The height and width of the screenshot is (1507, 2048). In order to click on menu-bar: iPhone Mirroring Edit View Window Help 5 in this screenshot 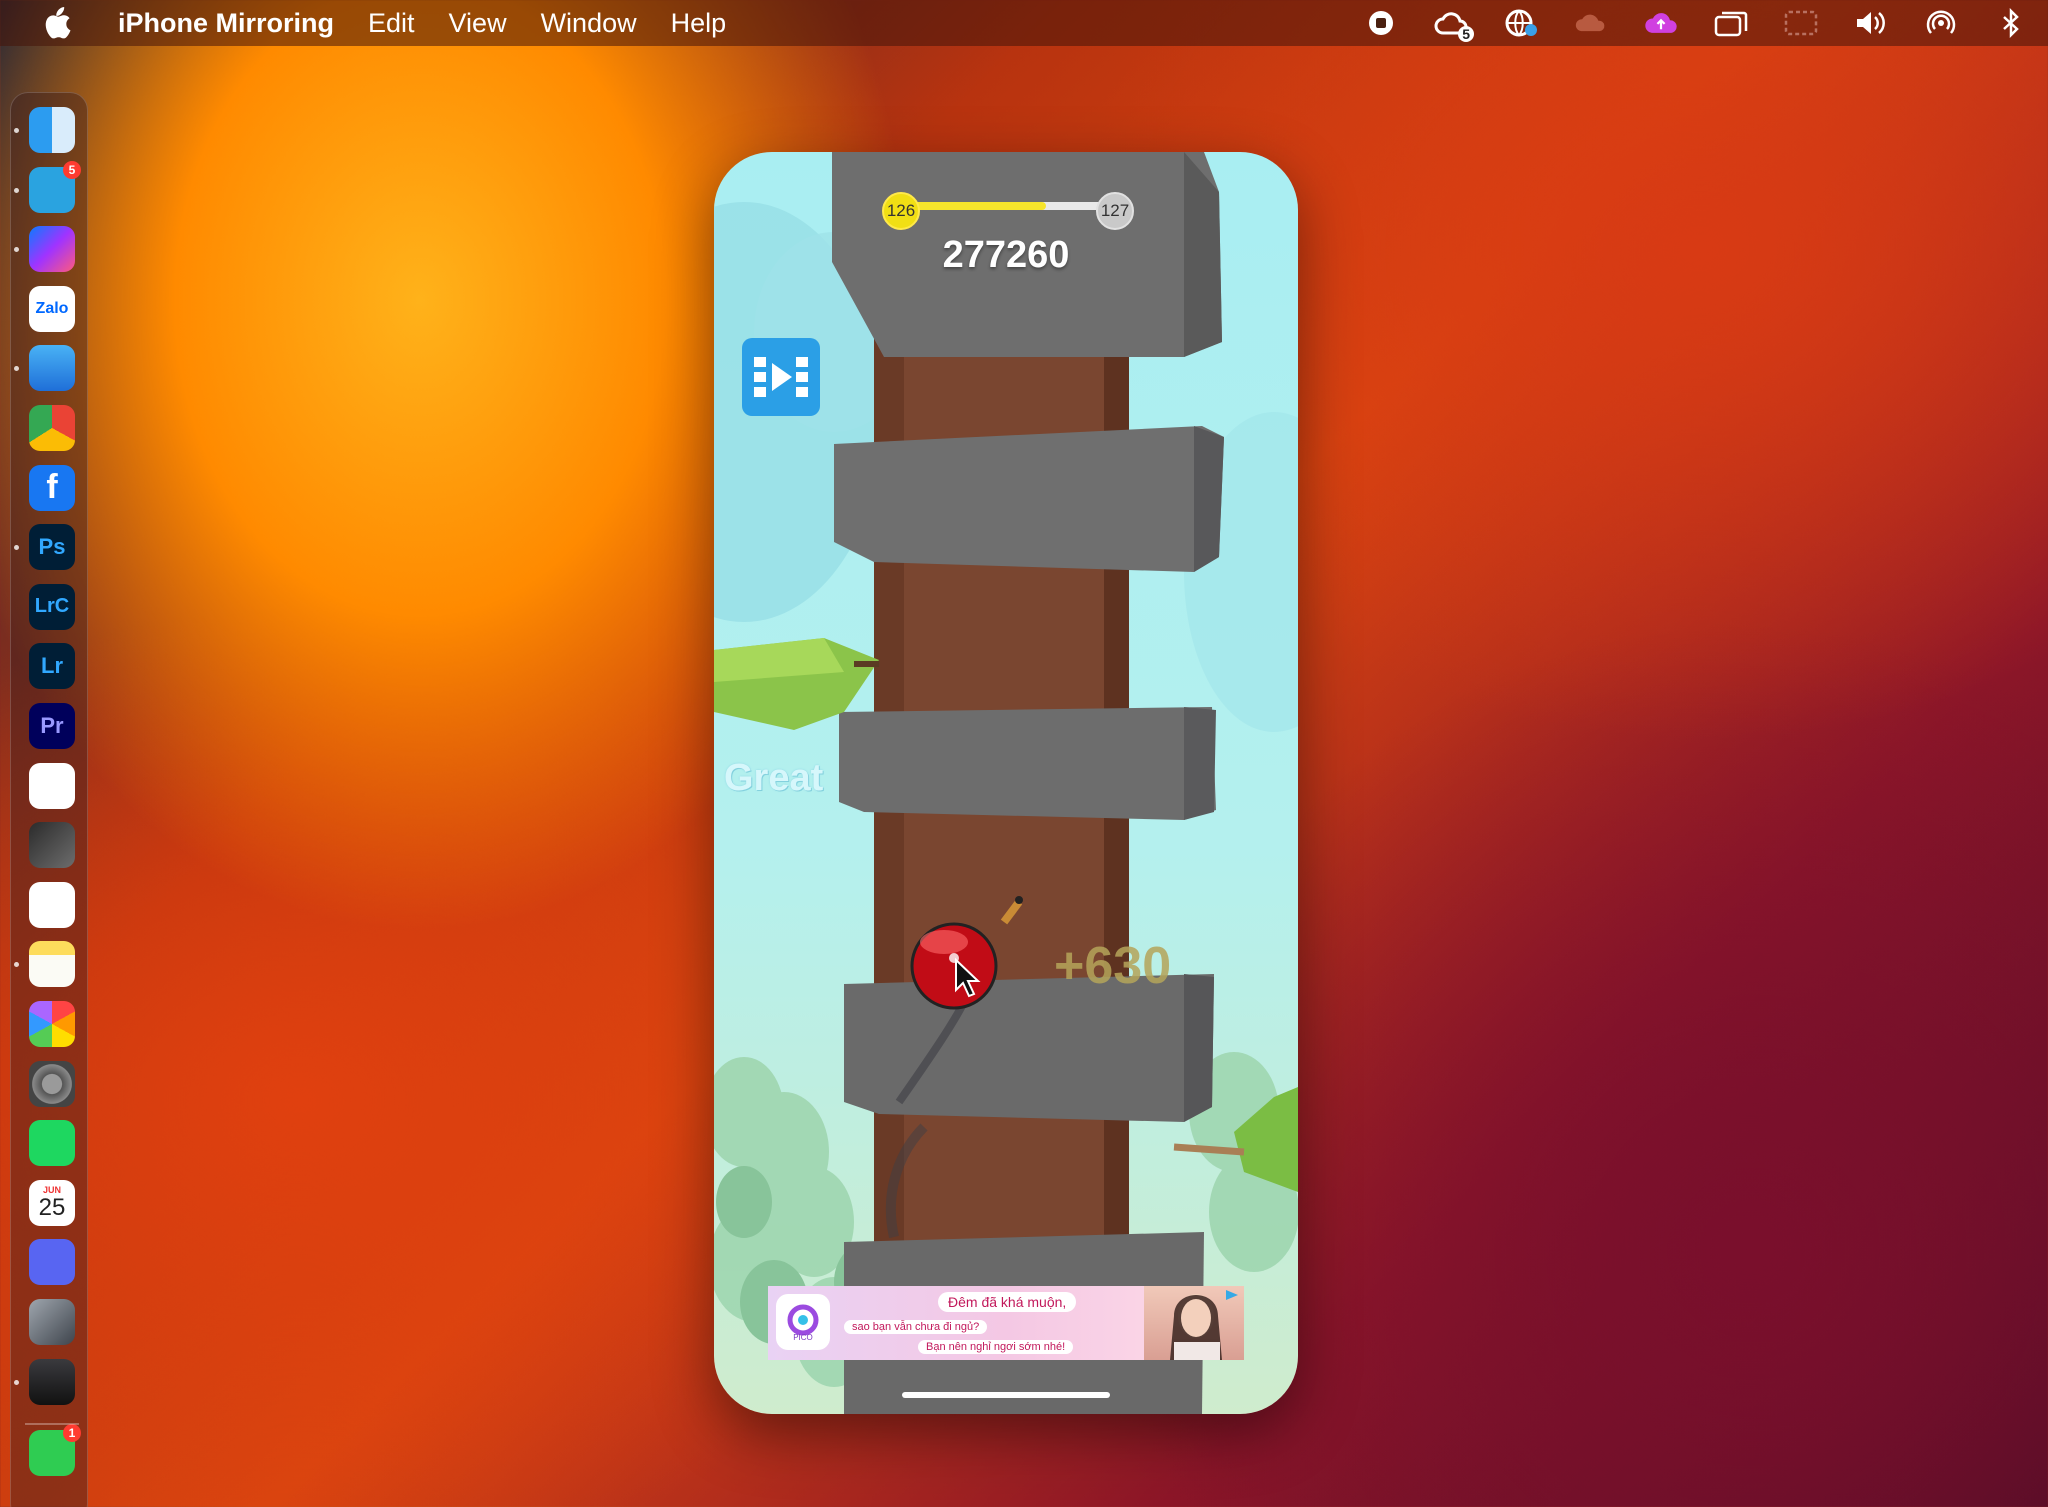, I will do `click(1024, 23)`.